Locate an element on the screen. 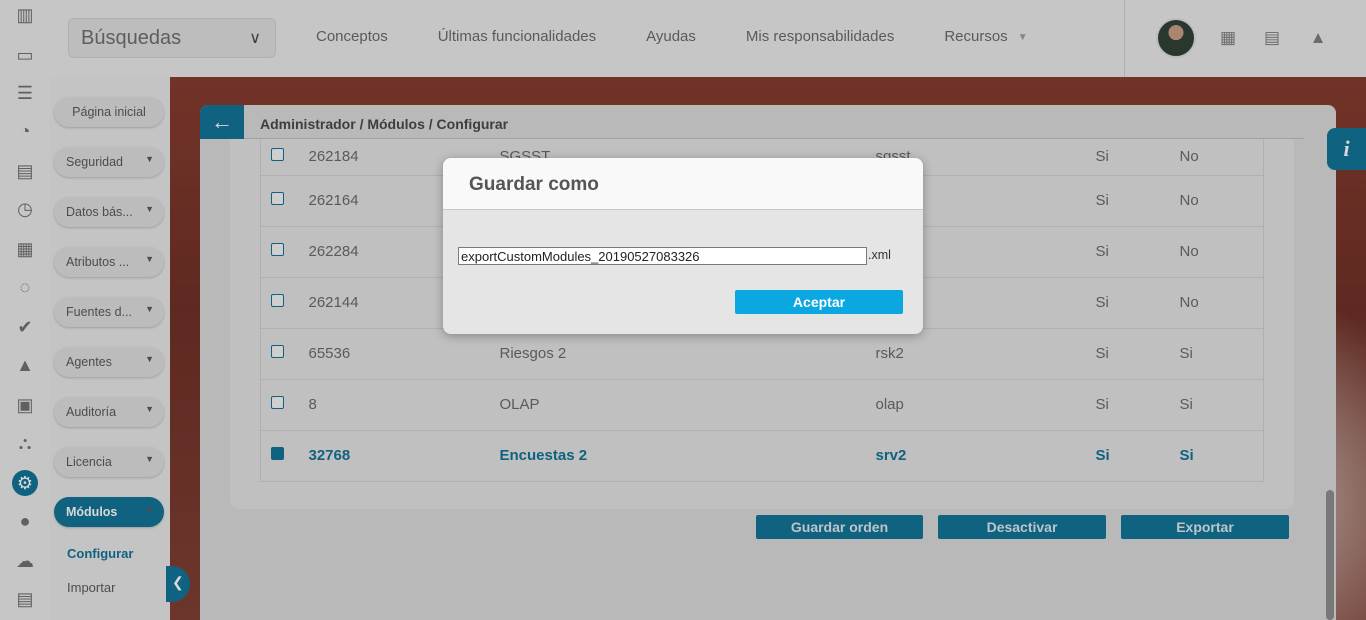  dialog-title: Guardar como is located at coordinates (683, 184).